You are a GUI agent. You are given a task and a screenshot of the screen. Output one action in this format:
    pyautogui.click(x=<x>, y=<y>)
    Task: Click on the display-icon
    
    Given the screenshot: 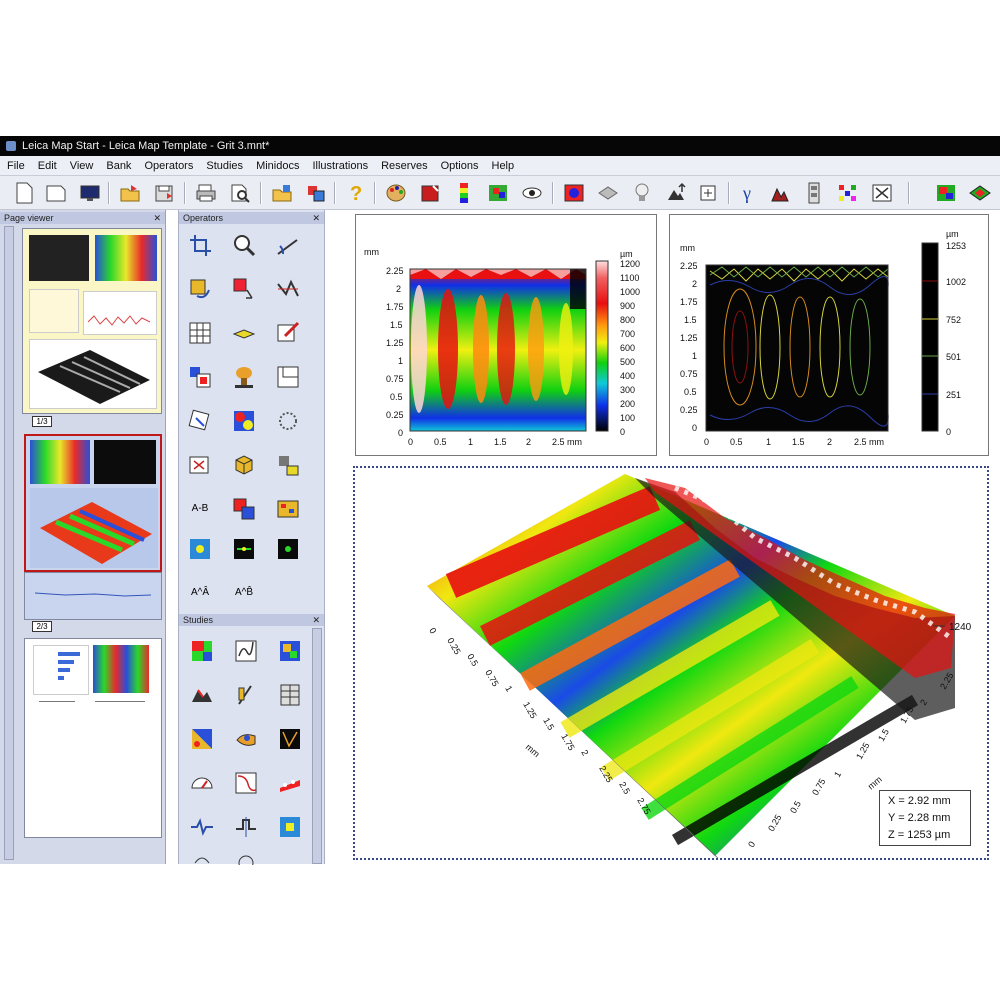 What is the action you would take?
    pyautogui.click(x=90, y=193)
    